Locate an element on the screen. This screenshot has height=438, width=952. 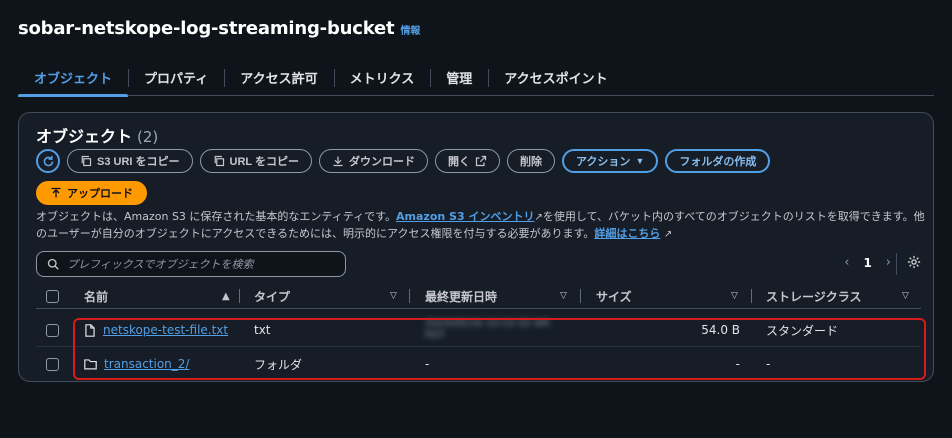
create-folder-label: フォルダの作成 is located at coordinates (718, 162).